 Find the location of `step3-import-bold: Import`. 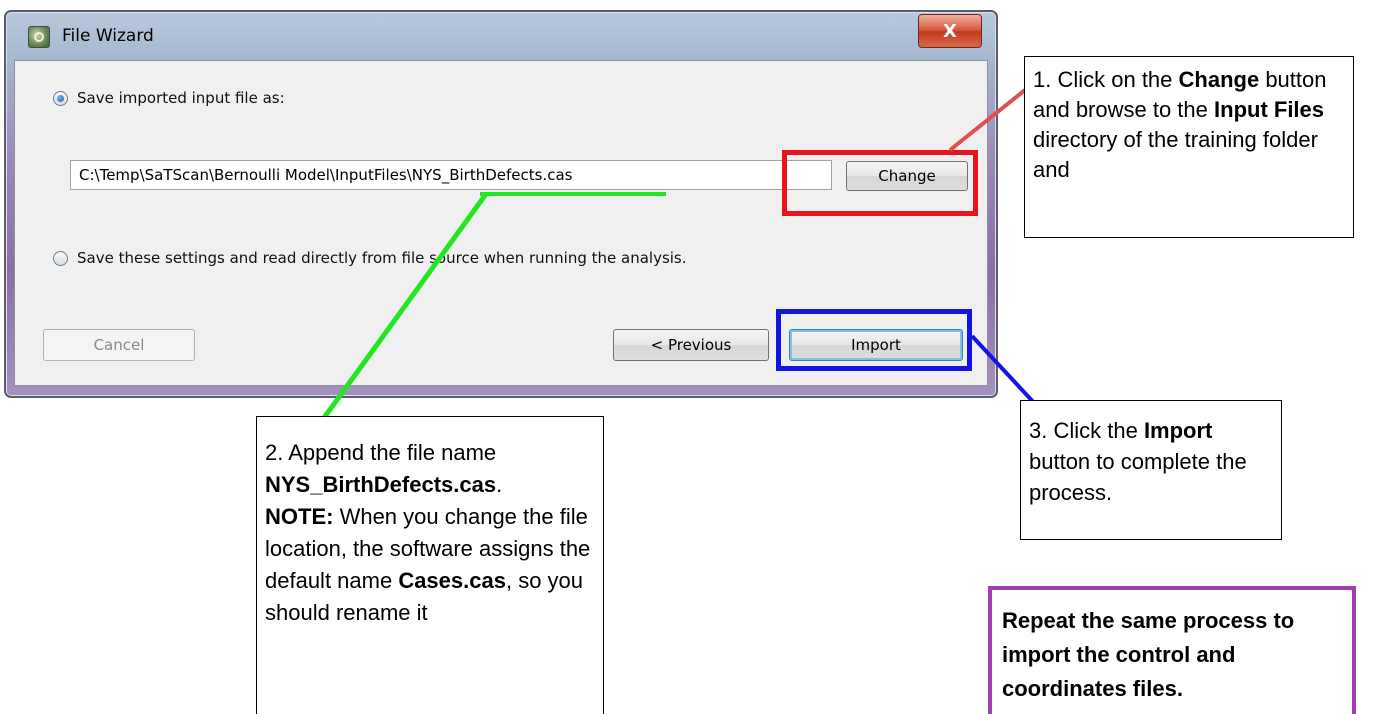

step3-import-bold: Import is located at coordinates (1178, 430).